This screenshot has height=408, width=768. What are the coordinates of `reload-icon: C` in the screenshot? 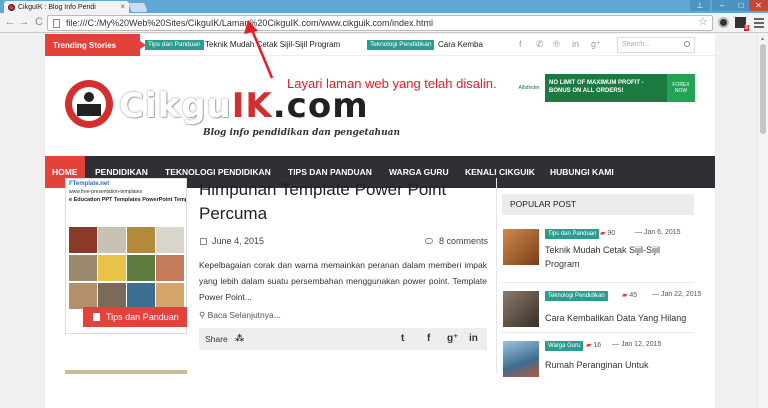 It's located at (39, 22).